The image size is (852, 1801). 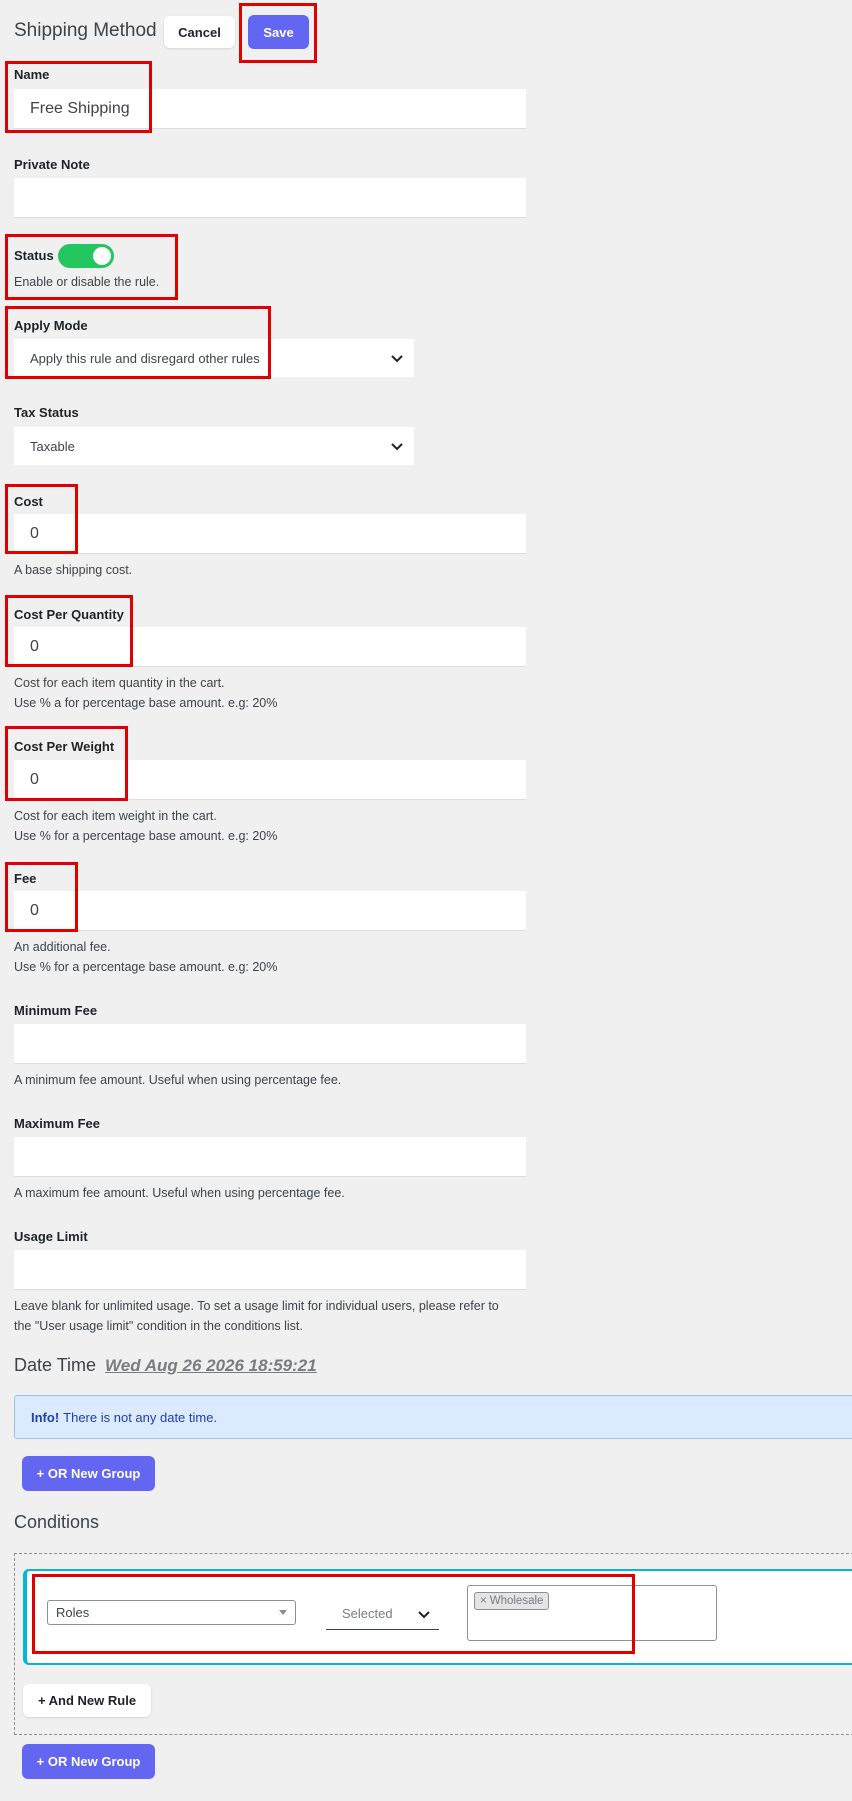 What do you see at coordinates (45, 1417) in the screenshot?
I see `info-strong: Info!` at bounding box center [45, 1417].